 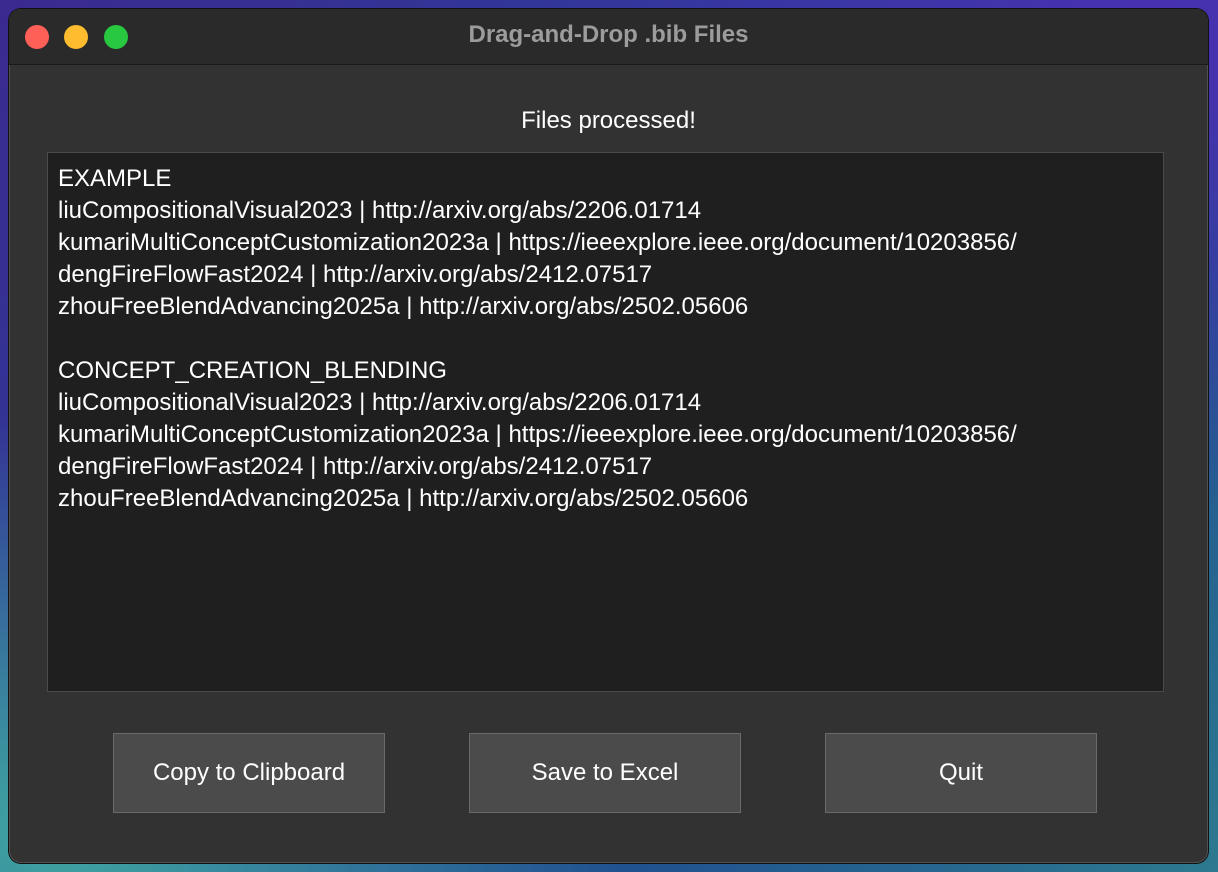 I want to click on copy-to-clipboard-button: Copy to Clipboard, so click(x=249, y=773).